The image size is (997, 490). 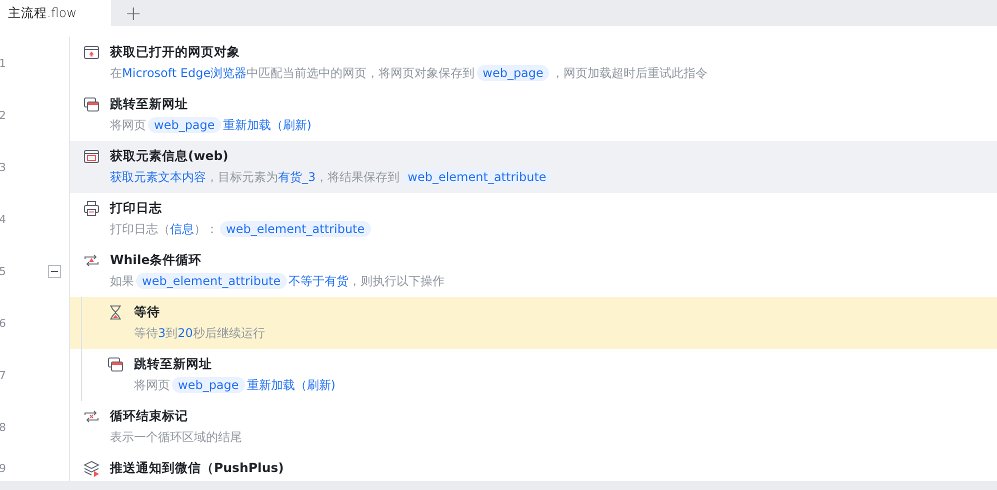 I want to click on step-description: 表示一个循环区域的结尾, so click(x=176, y=437).